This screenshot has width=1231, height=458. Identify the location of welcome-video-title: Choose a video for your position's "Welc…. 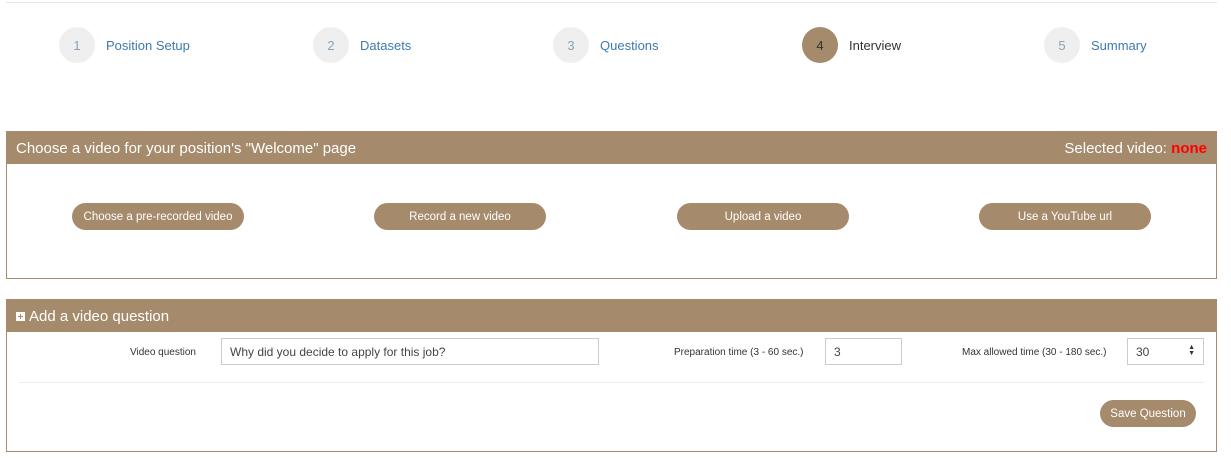
(186, 148).